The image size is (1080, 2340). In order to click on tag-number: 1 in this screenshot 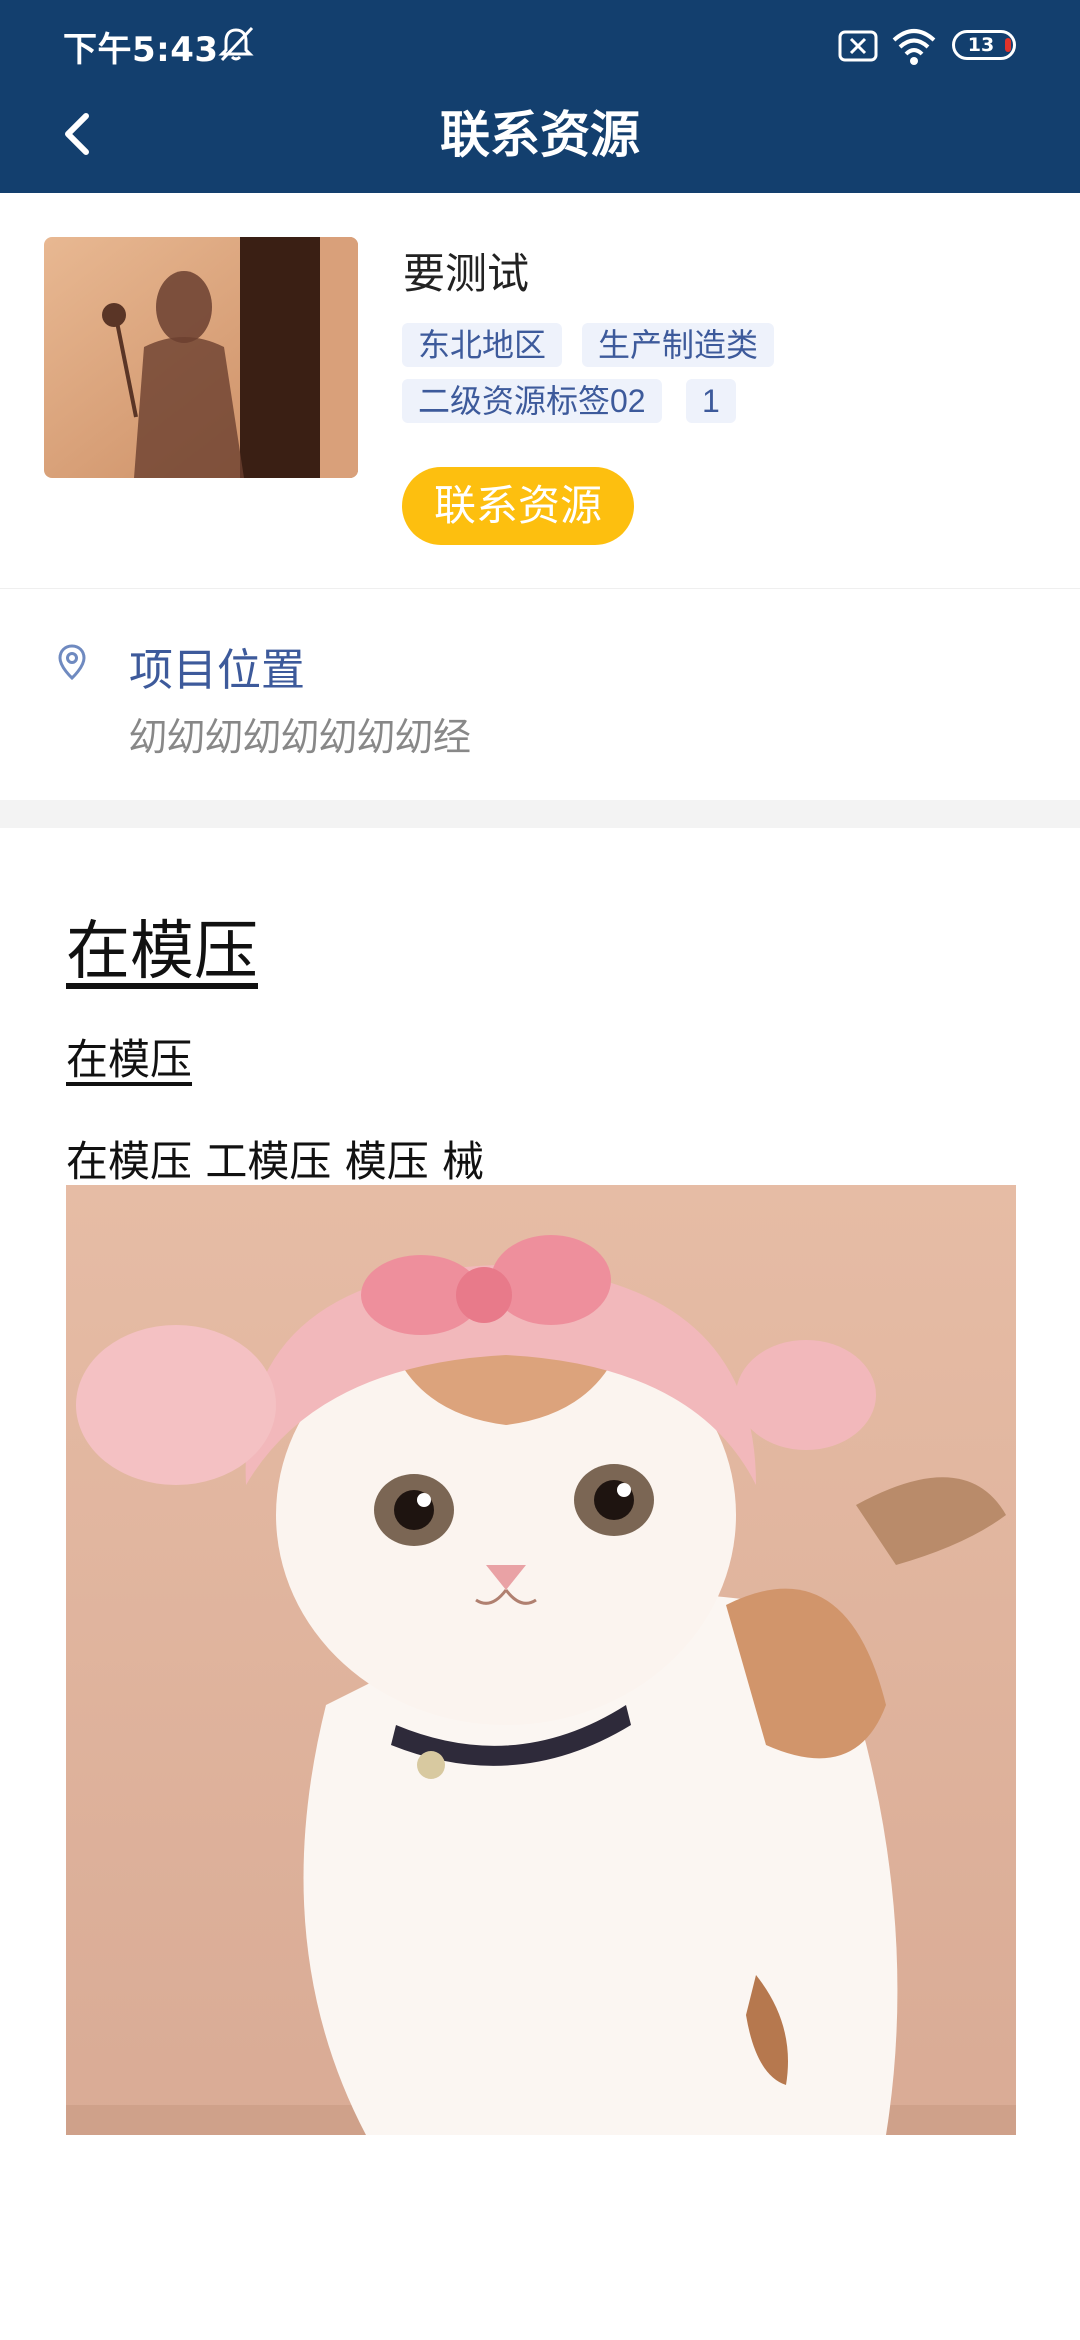, I will do `click(711, 401)`.